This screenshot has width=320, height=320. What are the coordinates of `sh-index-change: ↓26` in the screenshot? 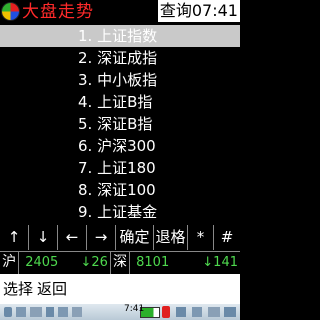 It's located at (88, 263).